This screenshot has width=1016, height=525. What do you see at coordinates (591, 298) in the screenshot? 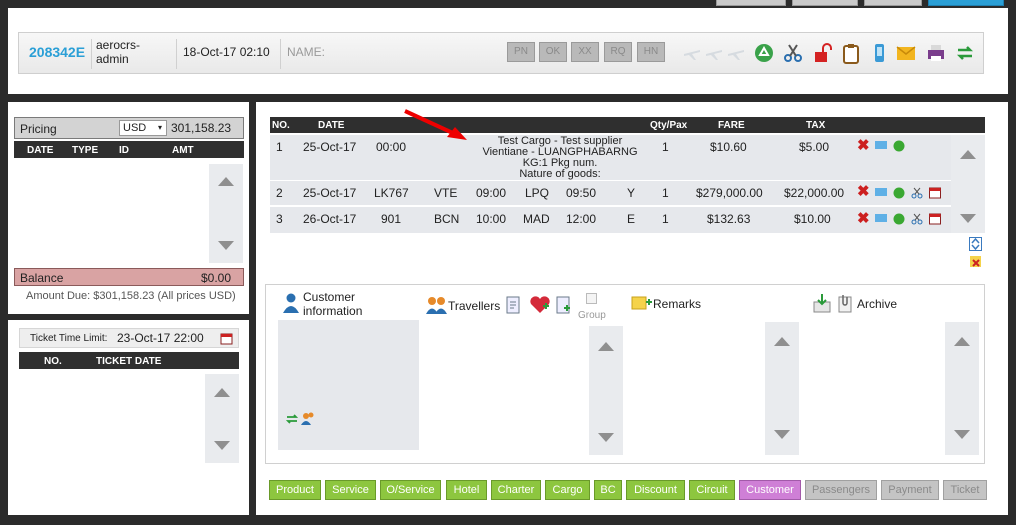
I see `group-checkbox` at bounding box center [591, 298].